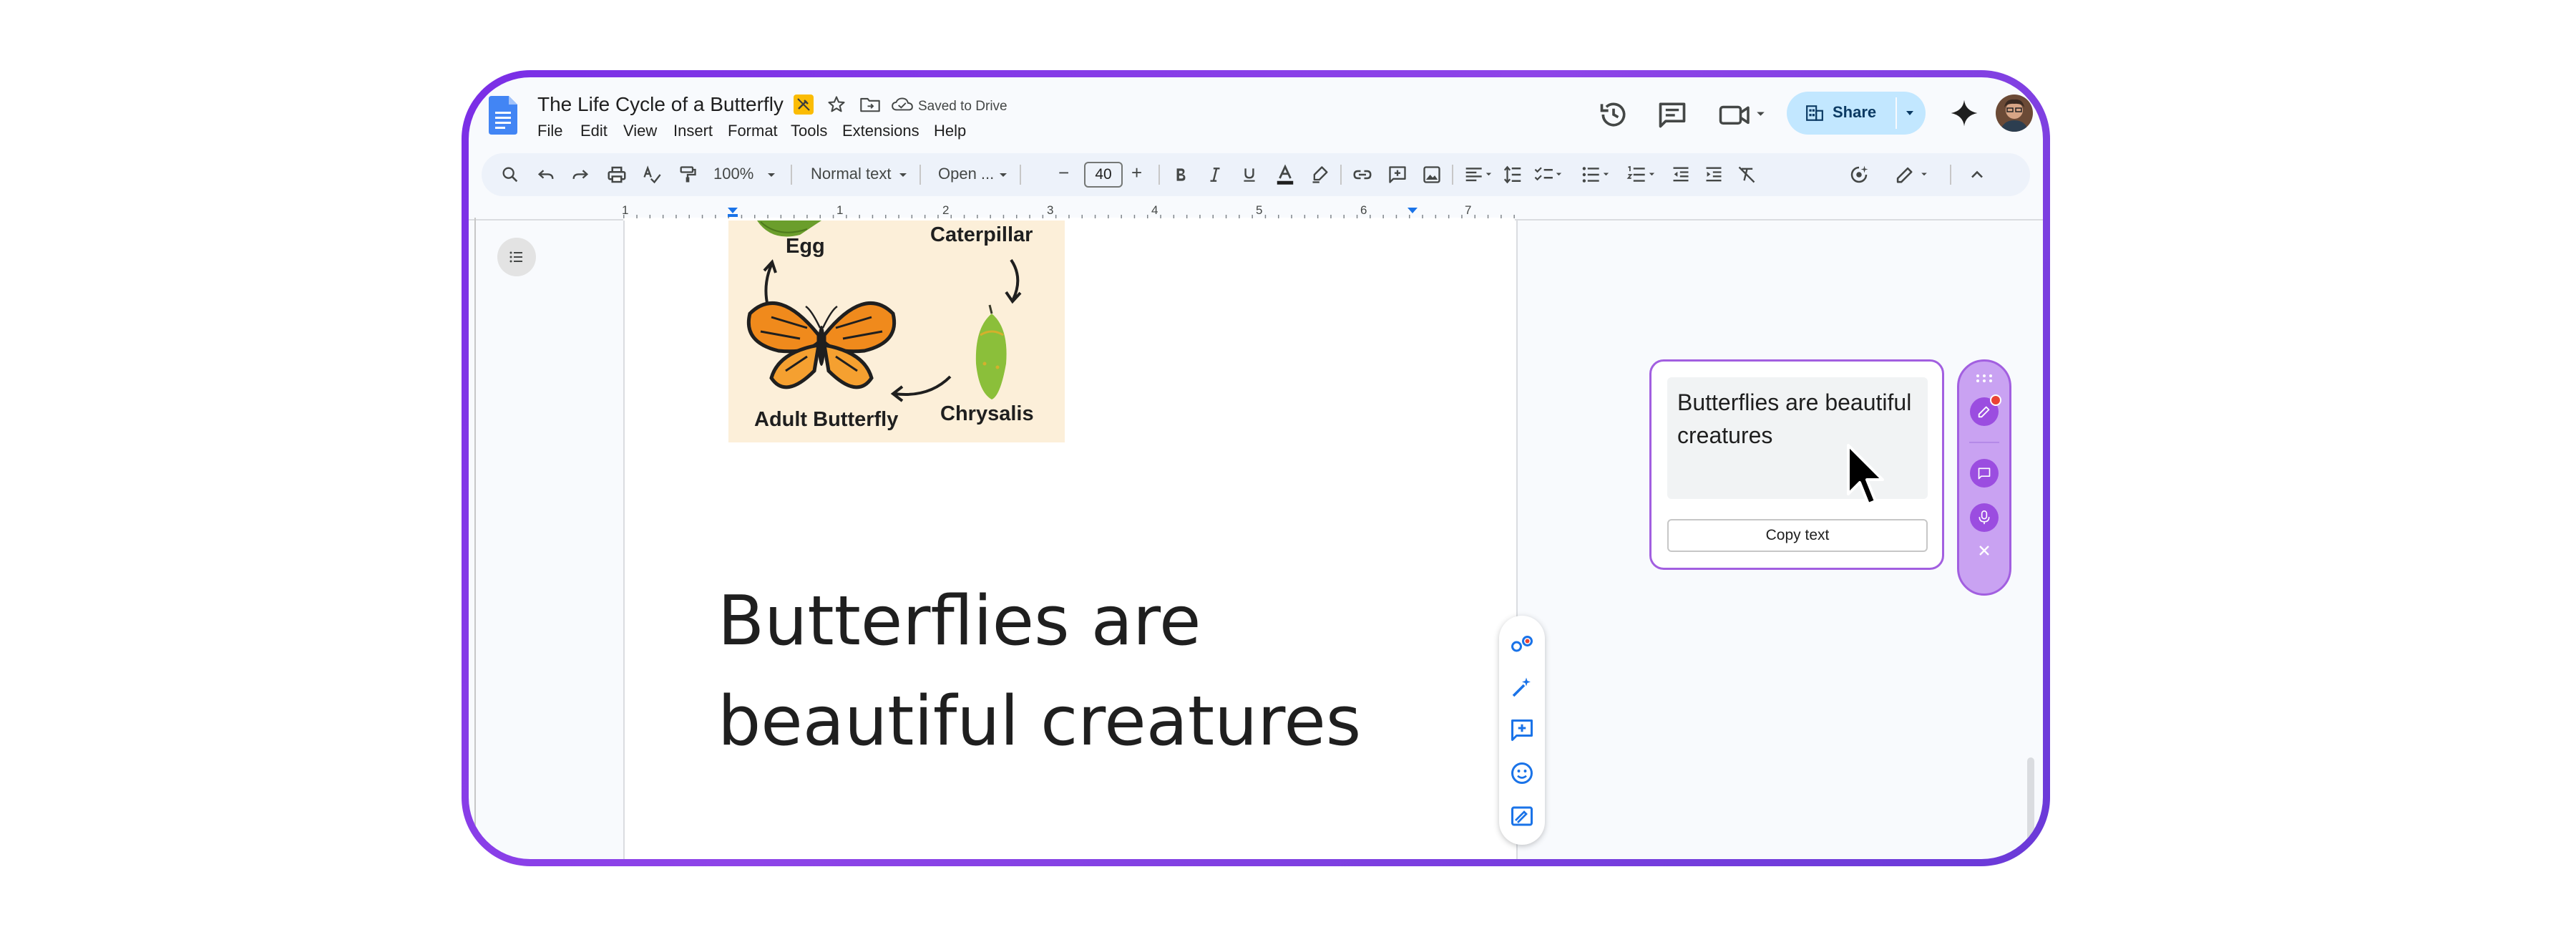 The height and width of the screenshot is (945, 2576). Describe the element at coordinates (1320, 174) in the screenshot. I see `highlight-icon` at that location.